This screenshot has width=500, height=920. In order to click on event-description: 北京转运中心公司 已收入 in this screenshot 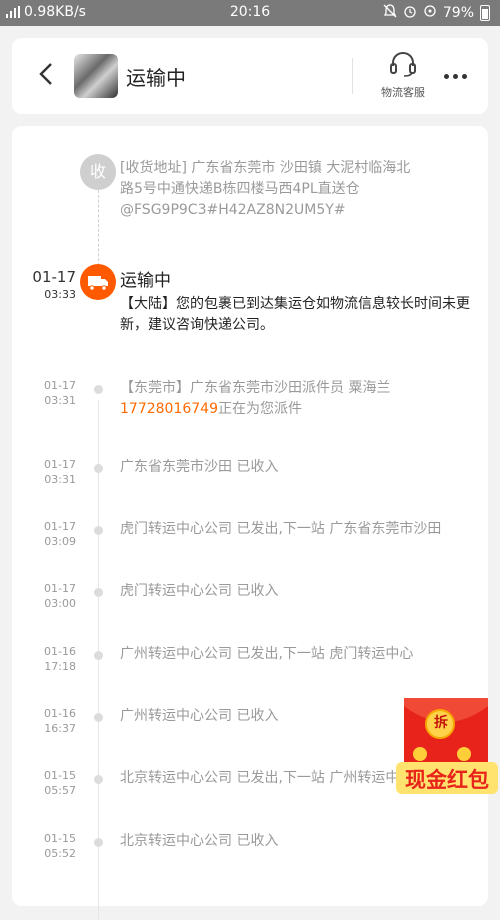, I will do `click(199, 841)`.